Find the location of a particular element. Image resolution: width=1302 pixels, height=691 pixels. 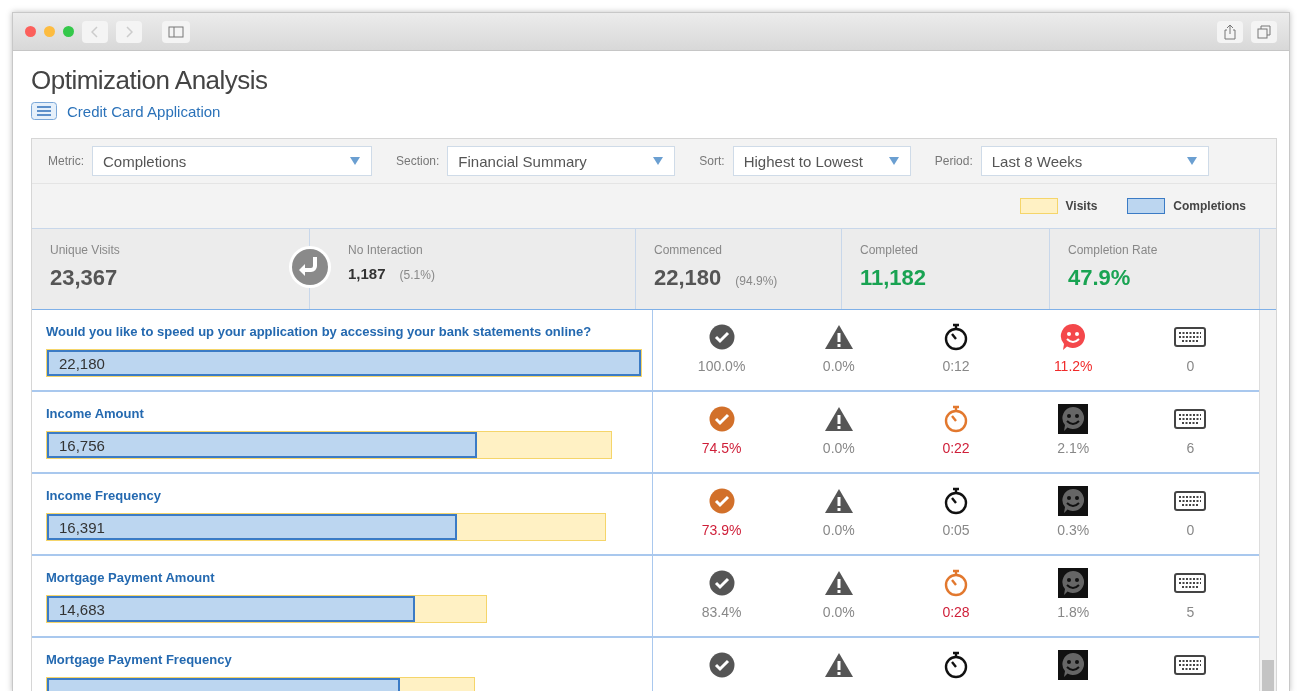

filter-label: Metric: is located at coordinates (66, 161).